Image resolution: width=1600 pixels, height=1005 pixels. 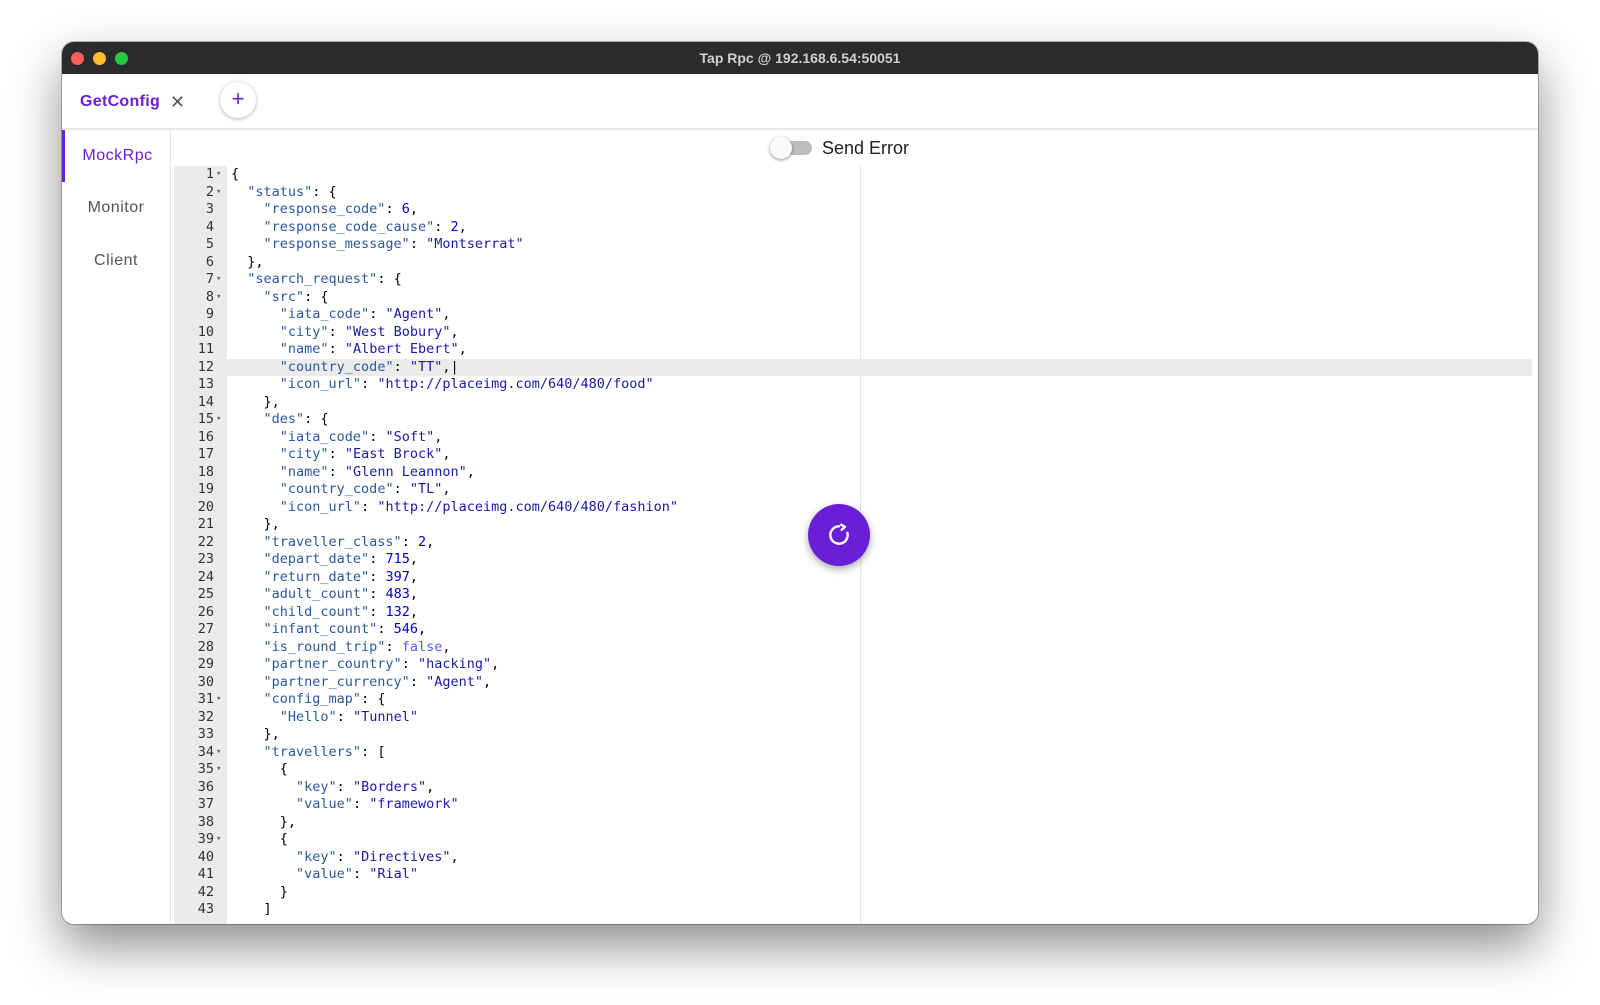 What do you see at coordinates (853, 595) in the screenshot?
I see `code-line: 25 "adult_count": 483,` at bounding box center [853, 595].